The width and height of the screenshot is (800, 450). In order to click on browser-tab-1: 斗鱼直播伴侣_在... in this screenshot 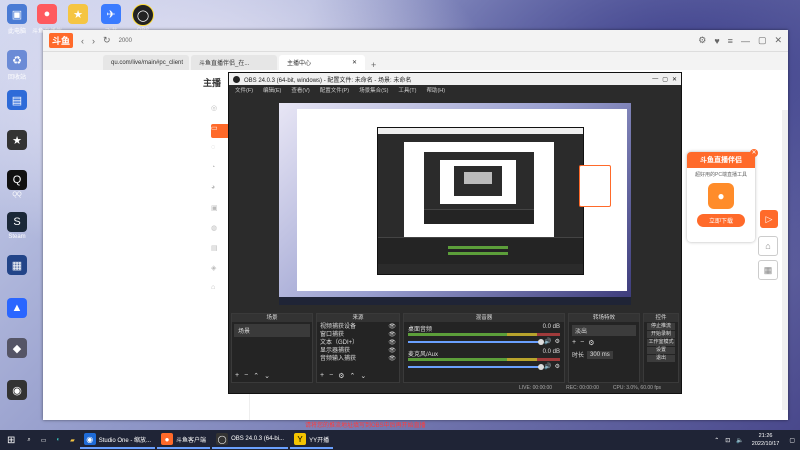, I will do `click(234, 62)`.